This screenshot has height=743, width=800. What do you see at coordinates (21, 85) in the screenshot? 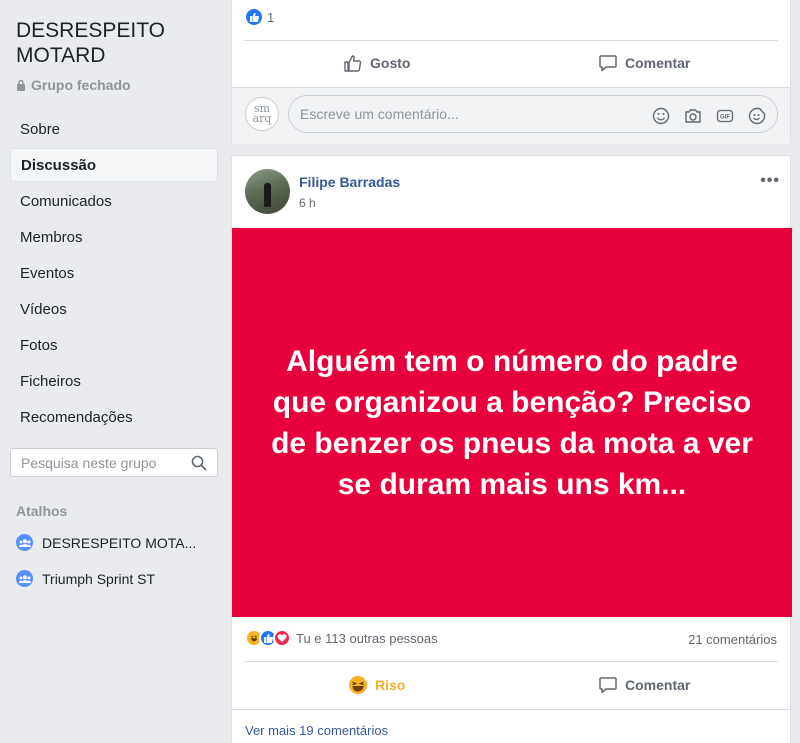
I see `lock-icon` at bounding box center [21, 85].